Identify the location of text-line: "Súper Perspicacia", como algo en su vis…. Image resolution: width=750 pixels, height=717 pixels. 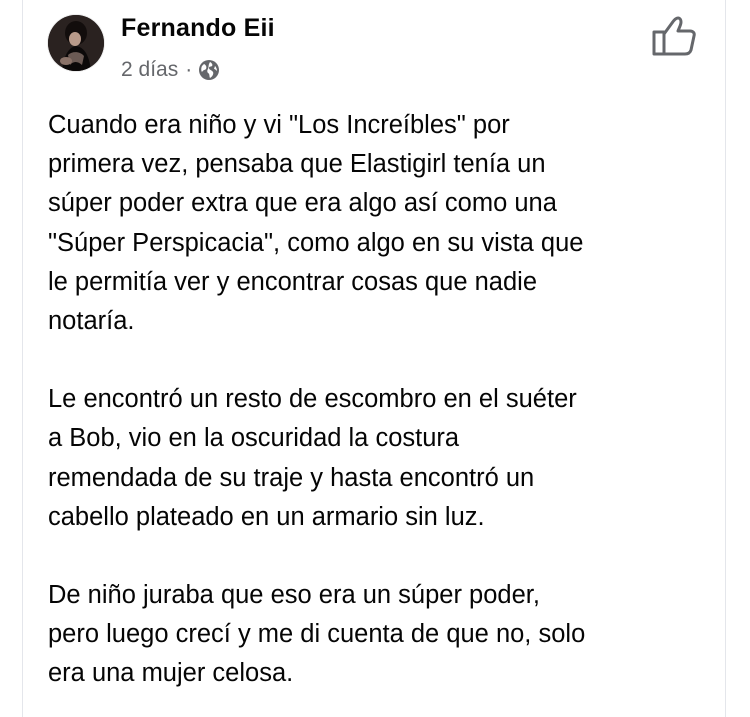
(316, 242).